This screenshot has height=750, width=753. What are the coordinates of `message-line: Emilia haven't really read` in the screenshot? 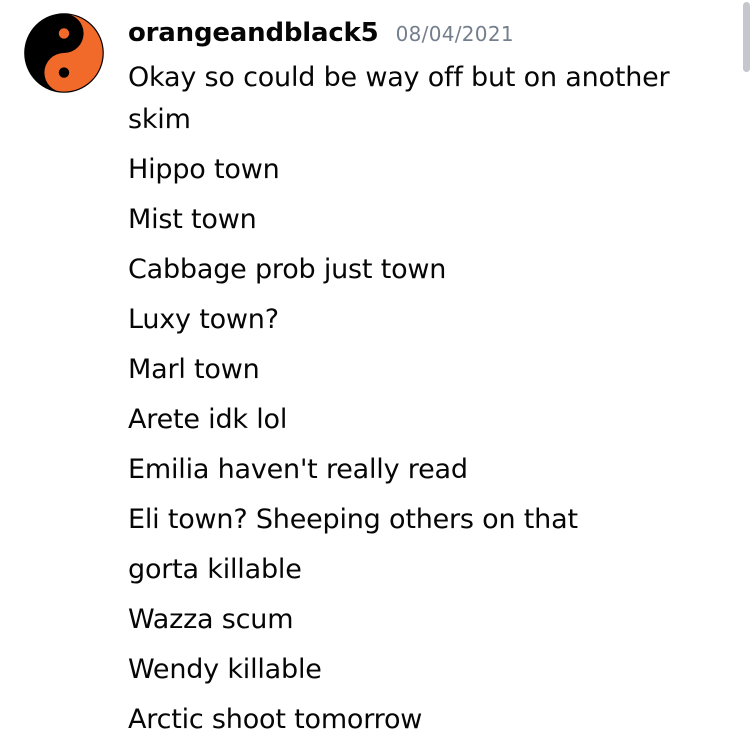 It's located at (298, 469).